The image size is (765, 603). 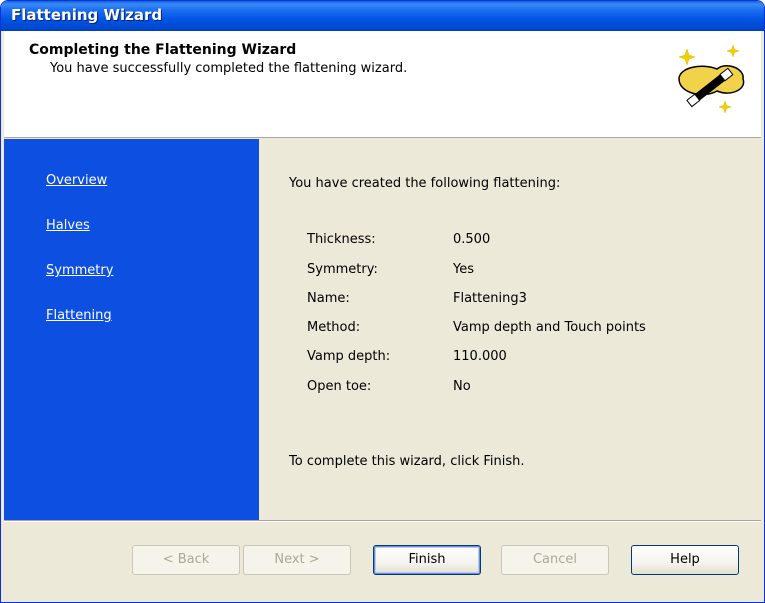 I want to click on summary-row-method: Method: Vamp depth and Touch points, so click(x=527, y=330).